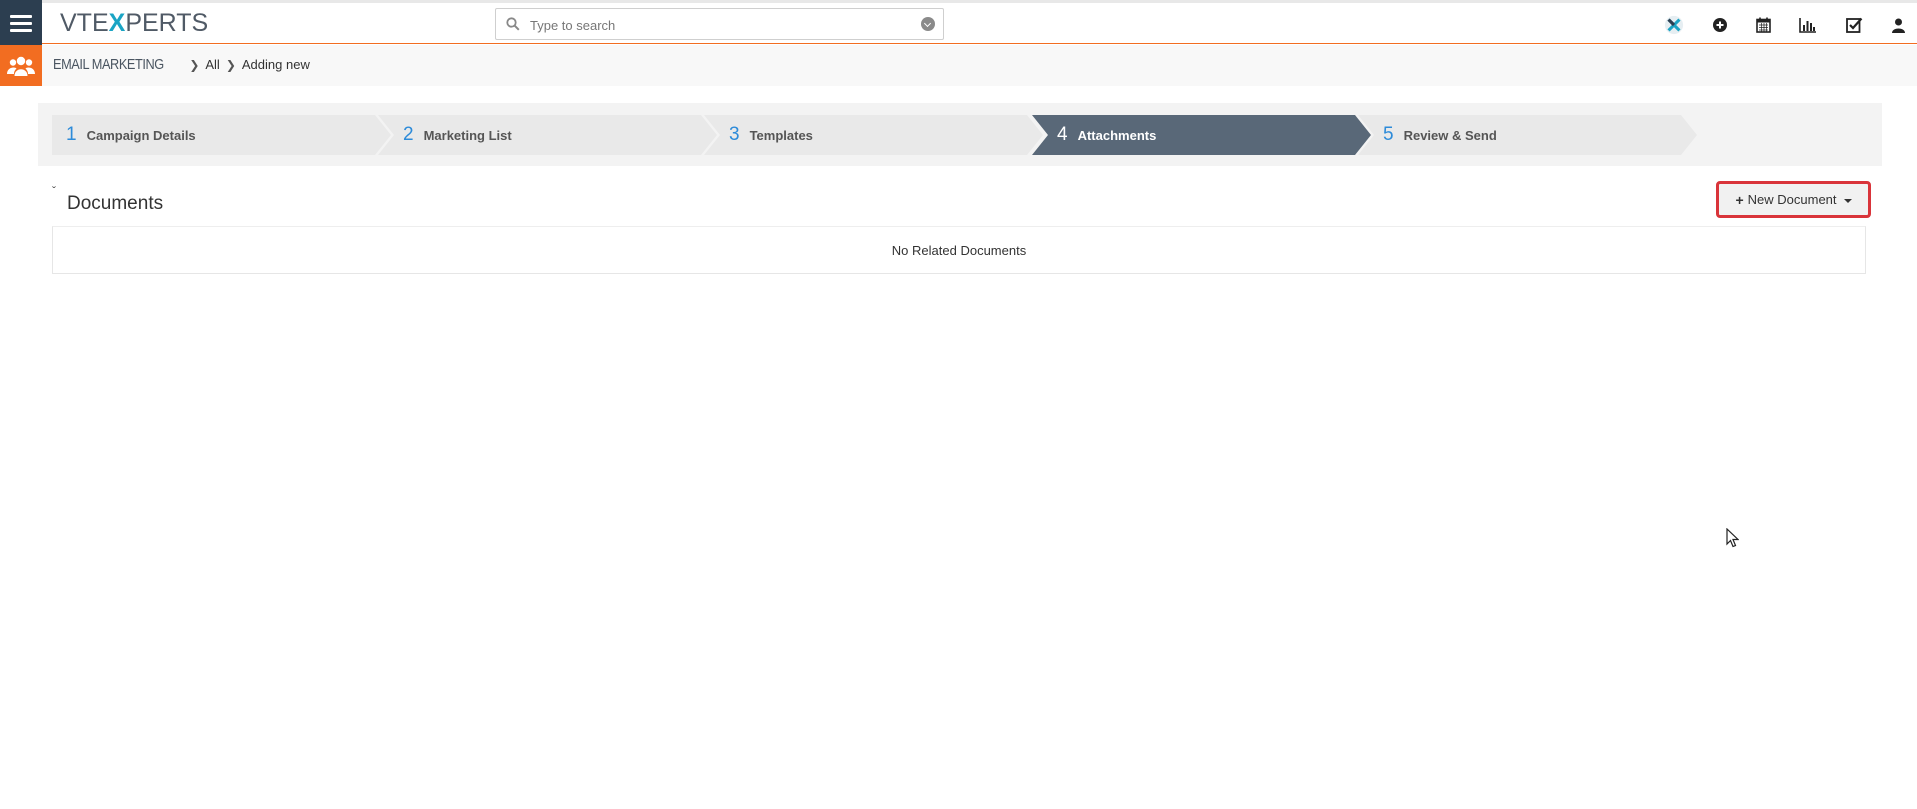 The width and height of the screenshot is (1917, 809). Describe the element at coordinates (1739, 199) in the screenshot. I see `plus-icon: +` at that location.